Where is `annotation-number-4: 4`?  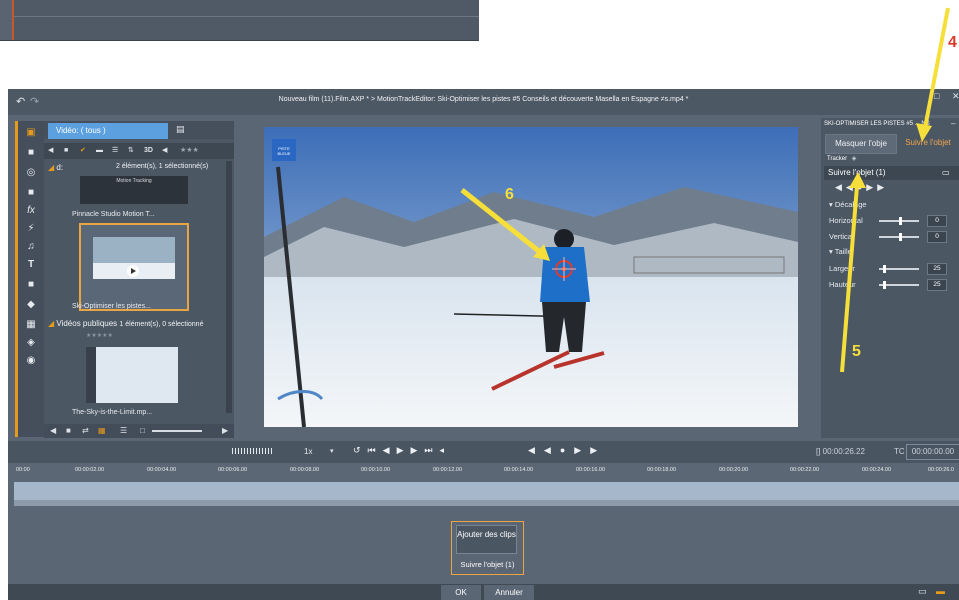 annotation-number-4: 4 is located at coordinates (952, 42).